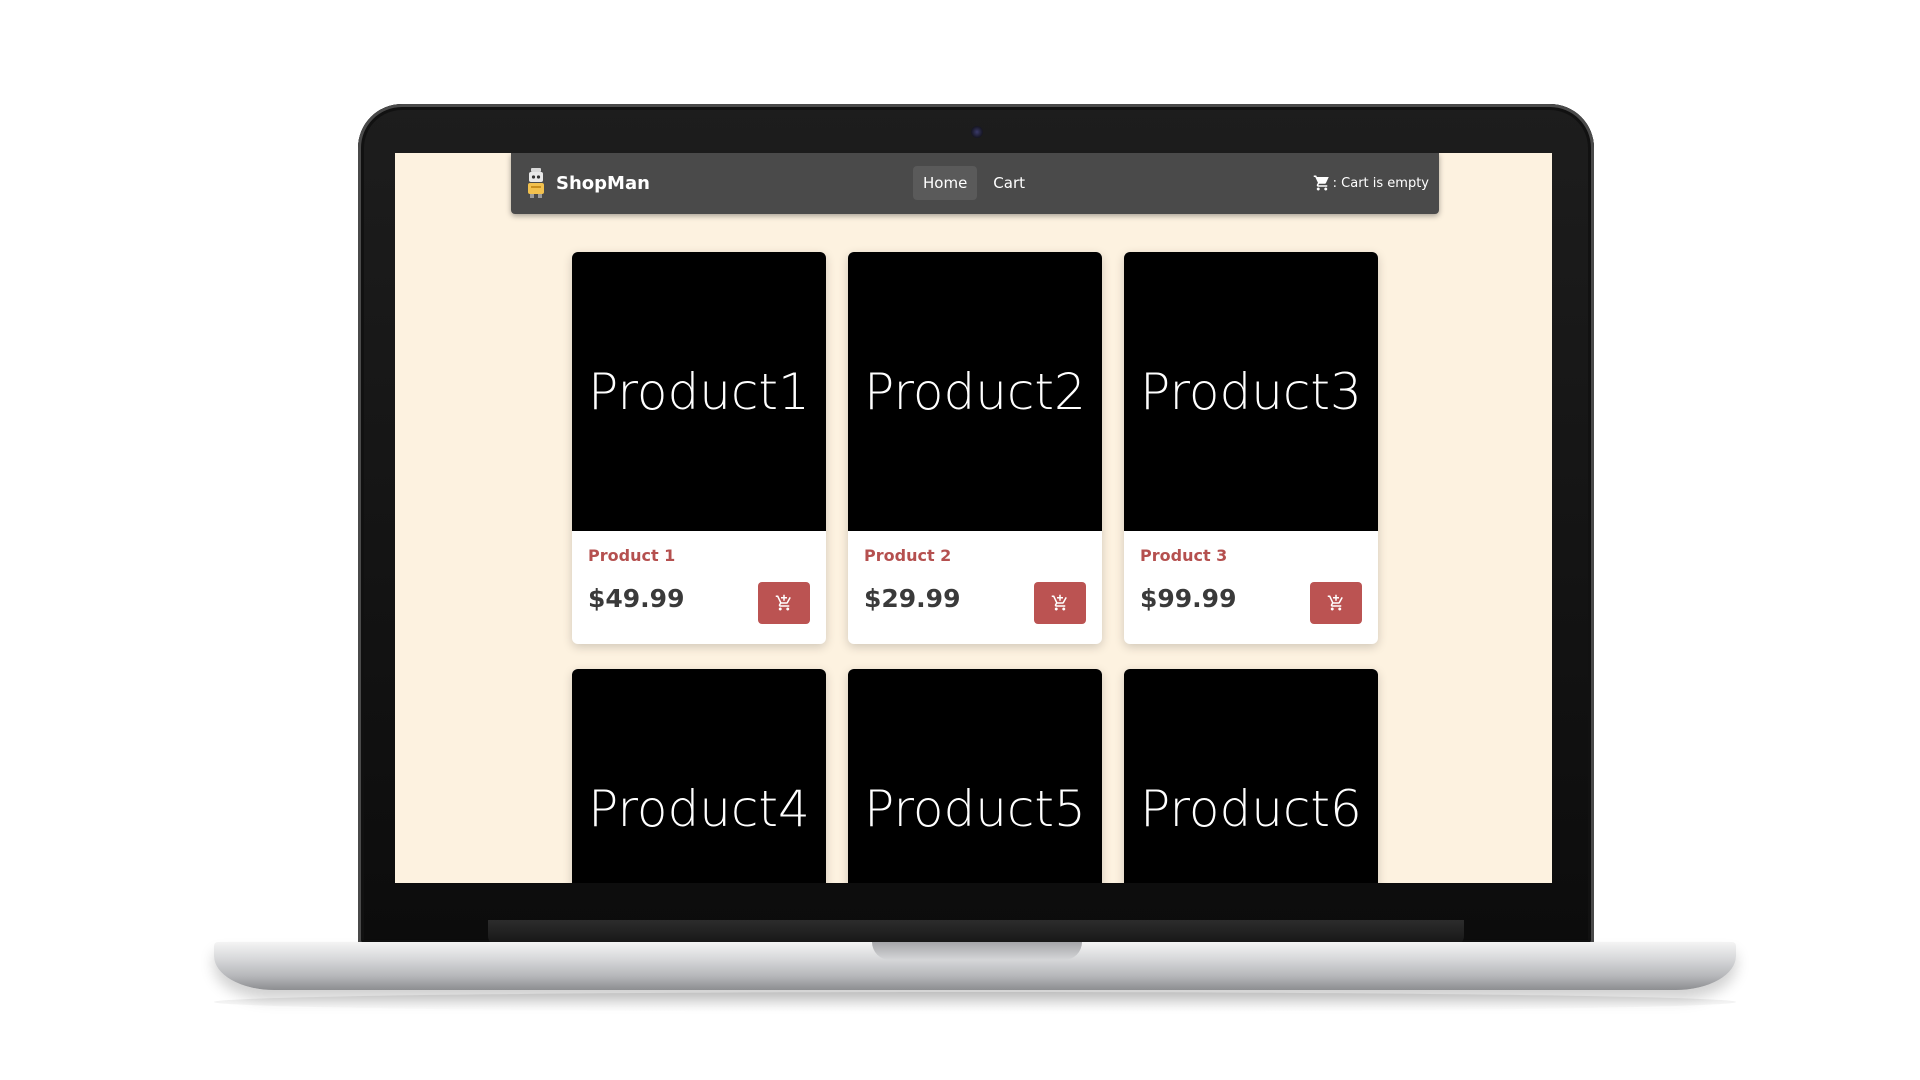 The width and height of the screenshot is (1920, 1080). What do you see at coordinates (1188, 598) in the screenshot?
I see `product-price: $99.99` at bounding box center [1188, 598].